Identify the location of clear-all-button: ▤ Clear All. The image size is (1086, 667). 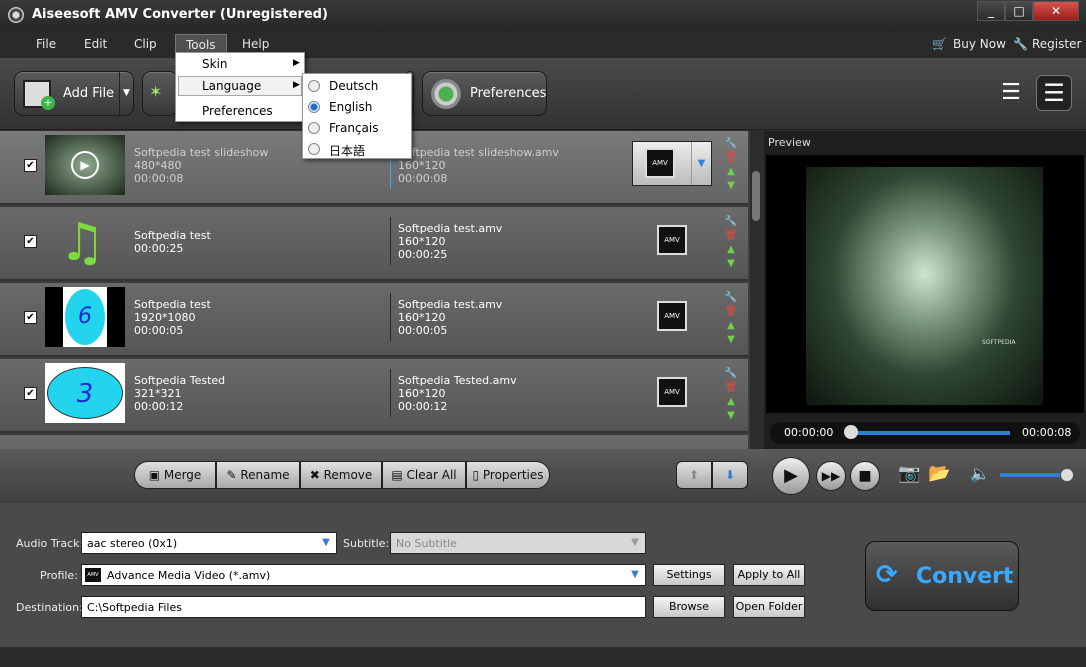
(424, 475).